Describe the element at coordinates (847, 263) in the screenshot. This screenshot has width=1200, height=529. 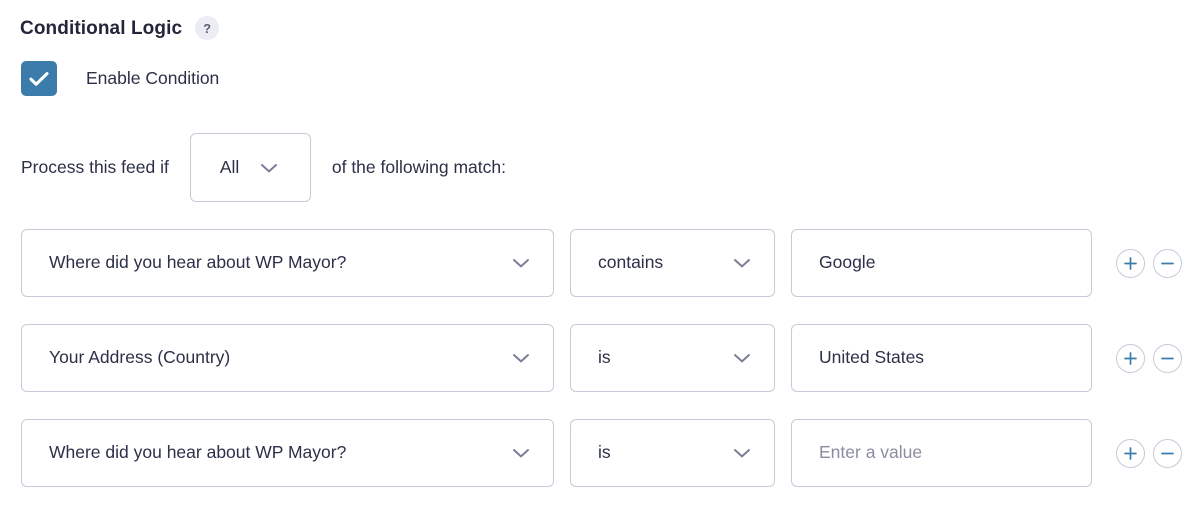
I see `condition-value-text: Google` at that location.